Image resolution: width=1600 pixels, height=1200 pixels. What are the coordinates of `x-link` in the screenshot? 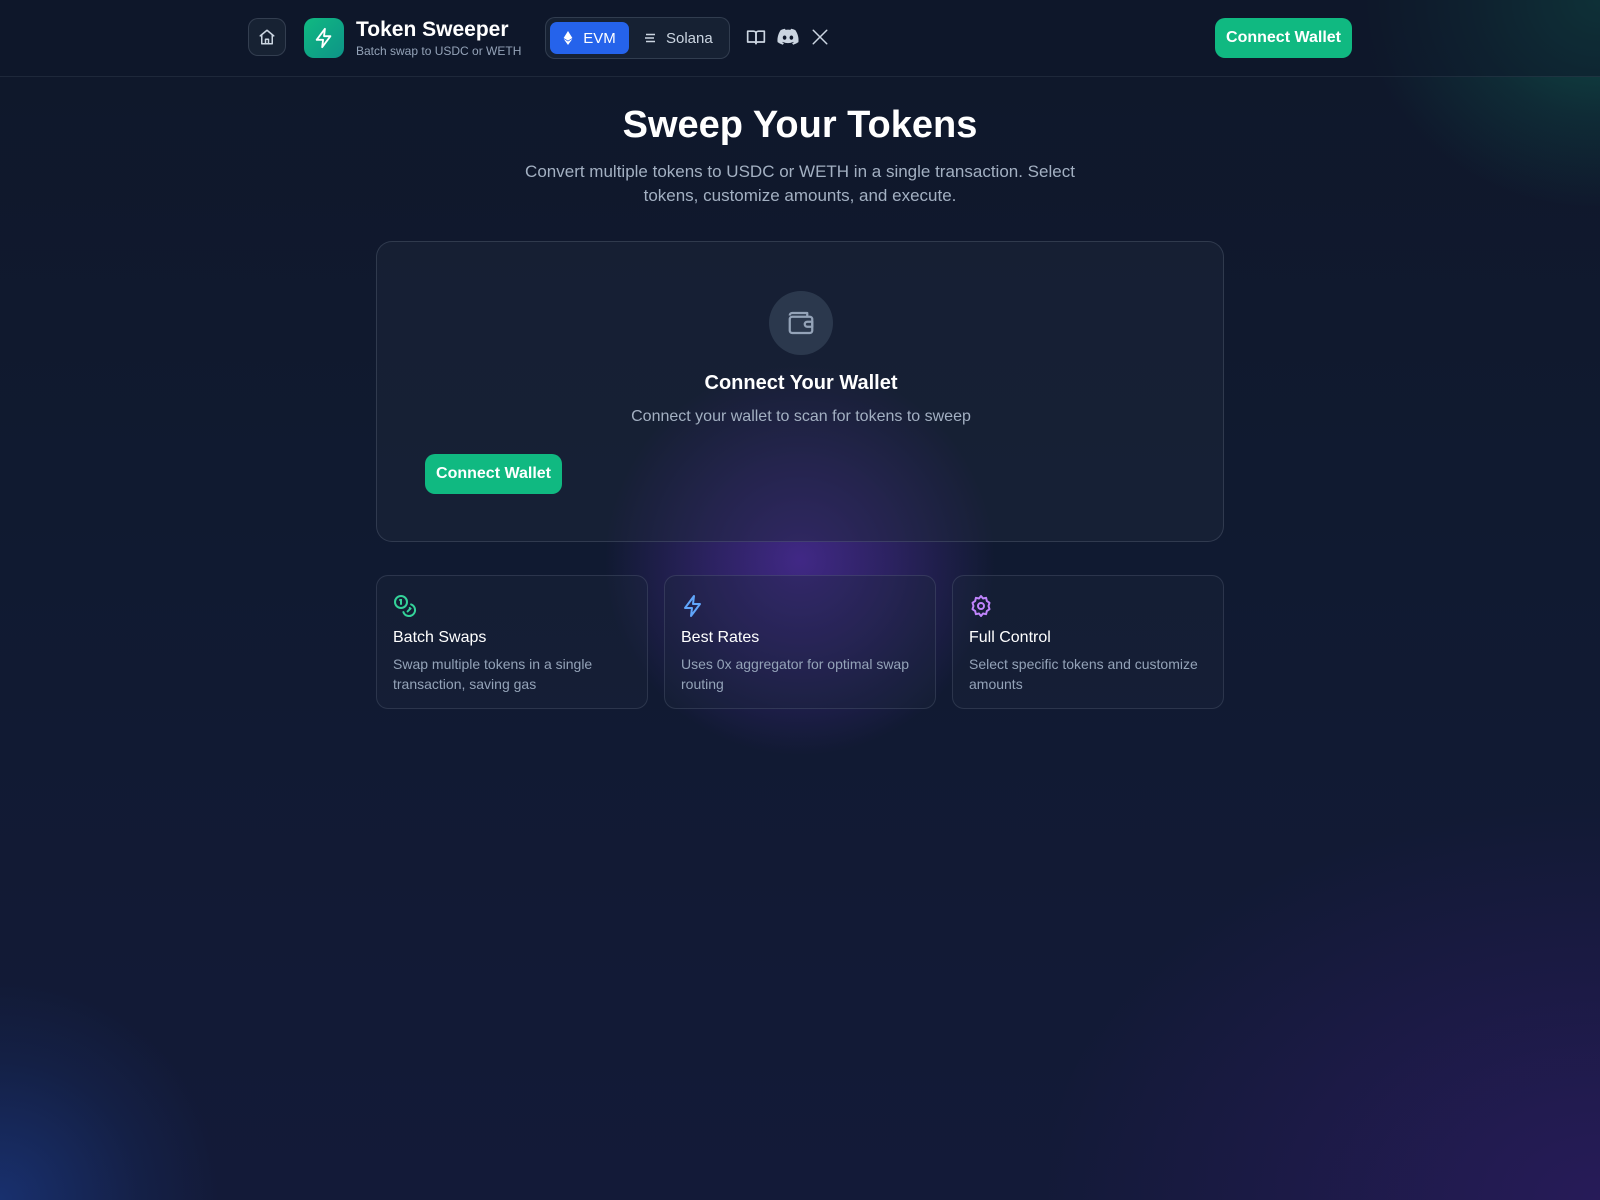 It's located at (820, 37).